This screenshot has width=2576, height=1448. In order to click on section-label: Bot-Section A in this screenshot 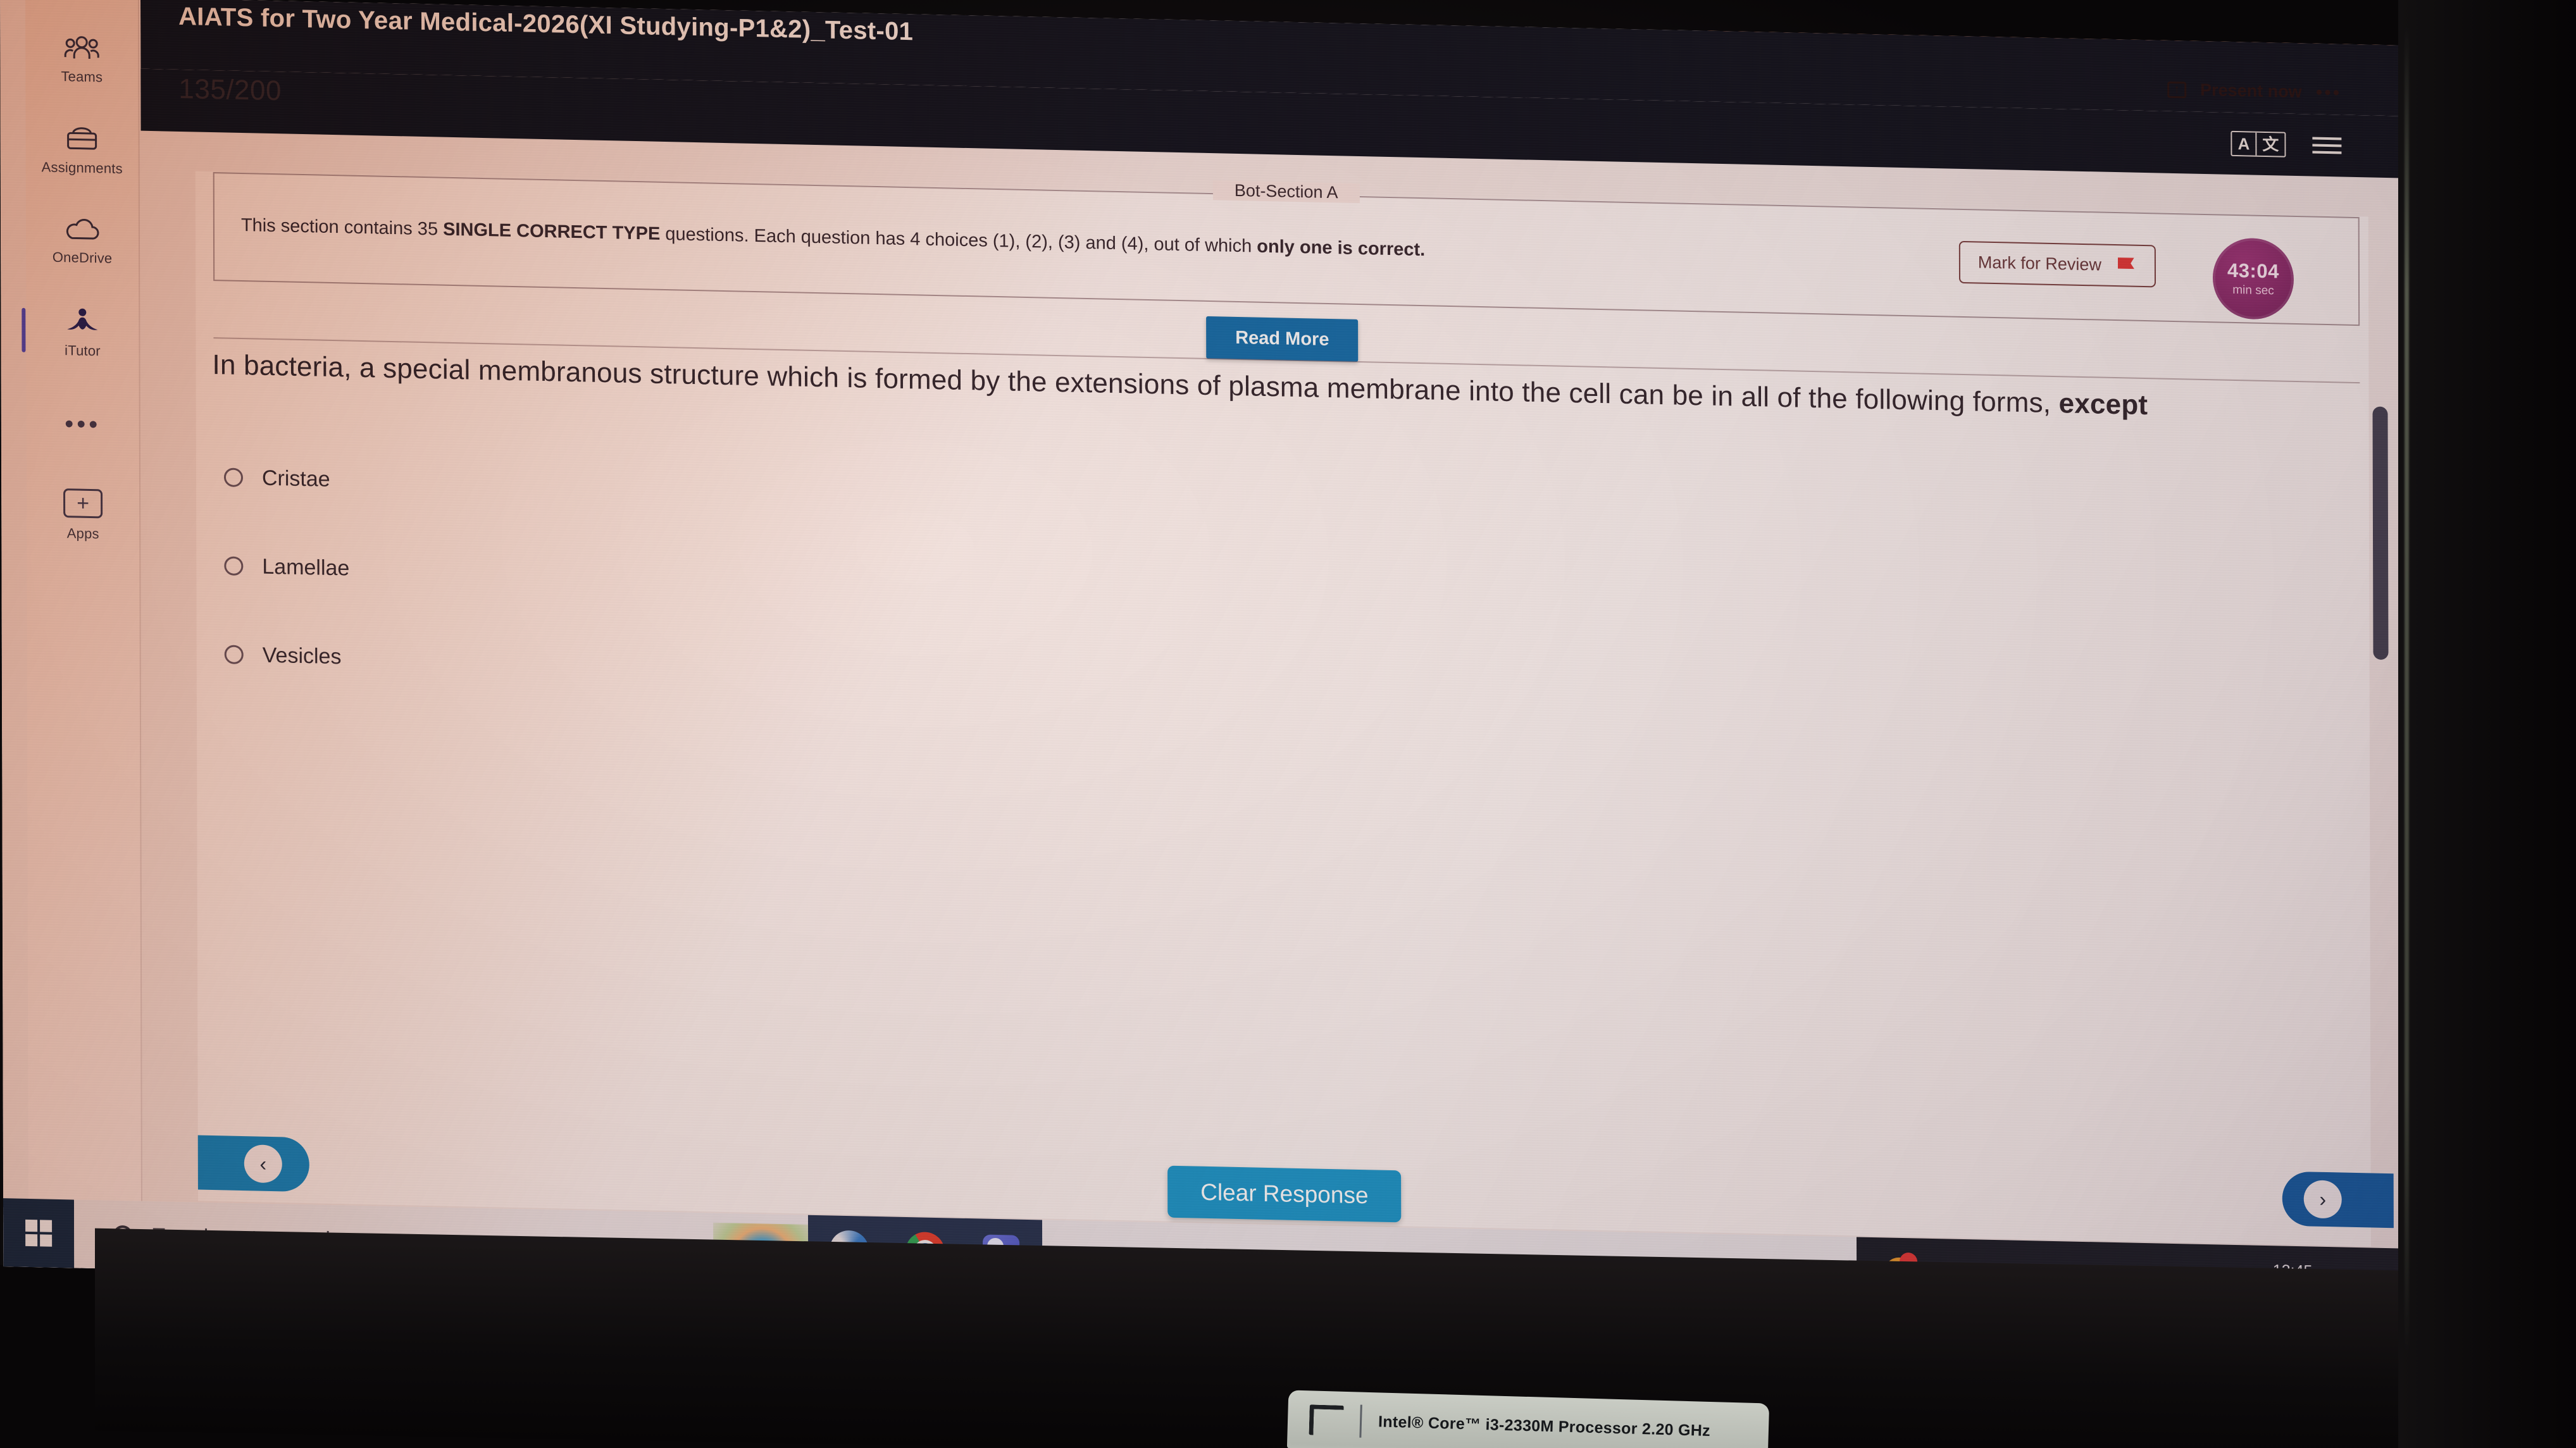, I will do `click(1286, 192)`.